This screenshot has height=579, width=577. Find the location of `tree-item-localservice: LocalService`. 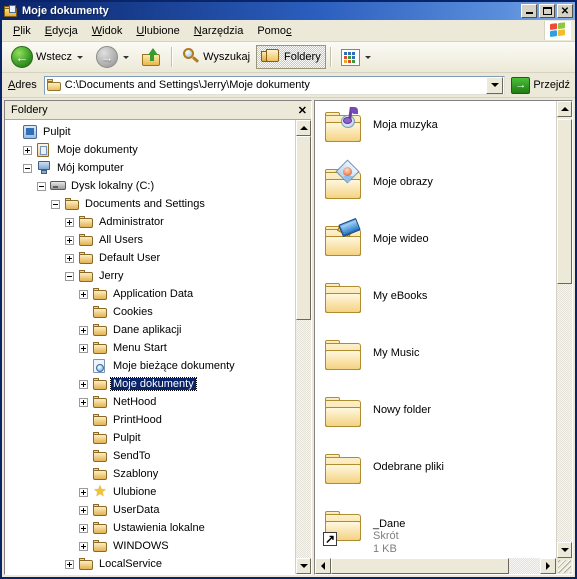

tree-item-localservice: LocalService is located at coordinates (150, 564).